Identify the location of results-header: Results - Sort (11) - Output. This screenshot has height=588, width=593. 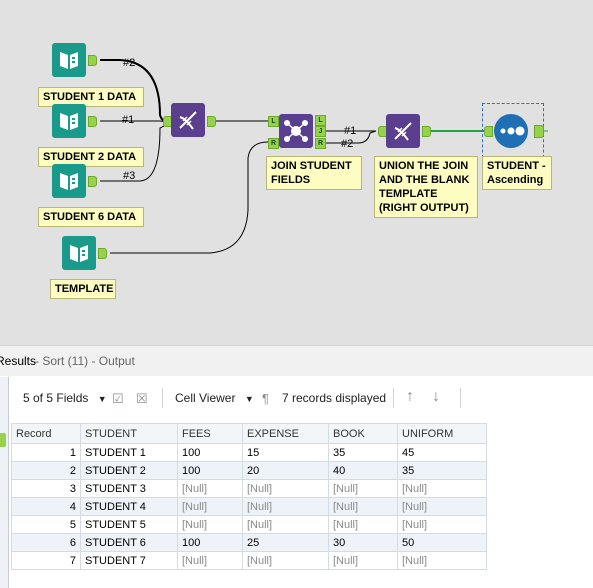
(296, 360).